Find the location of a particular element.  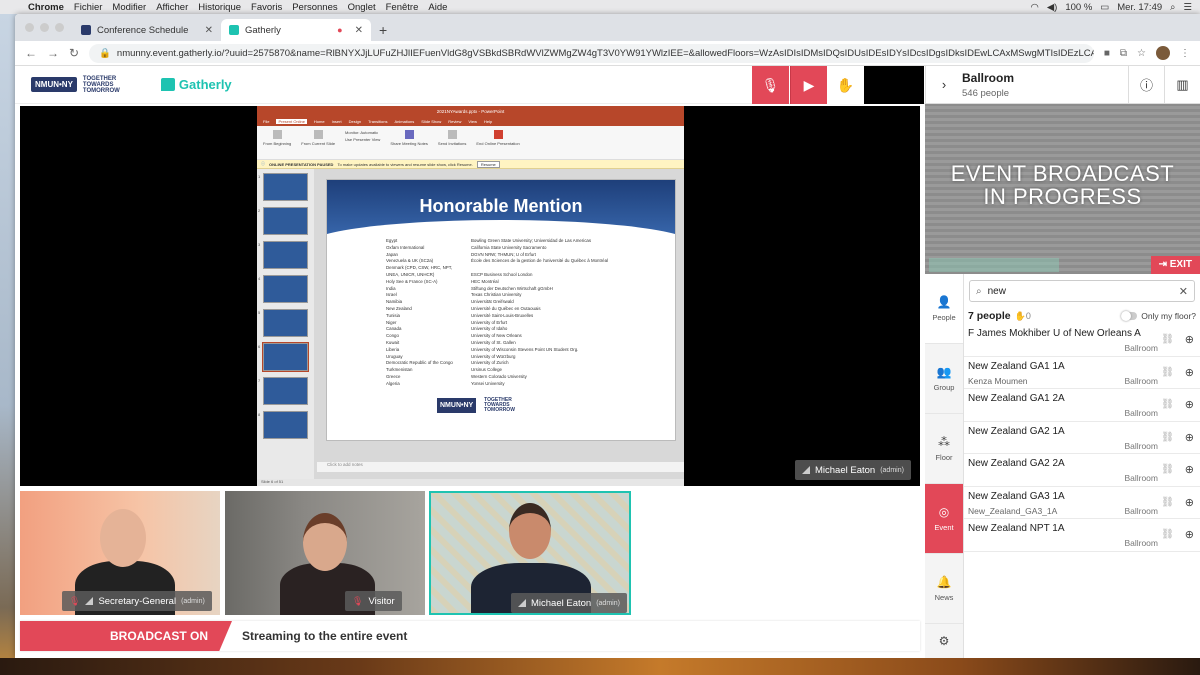

bookmark-star-icon: ☆ is located at coordinates (1141, 53).